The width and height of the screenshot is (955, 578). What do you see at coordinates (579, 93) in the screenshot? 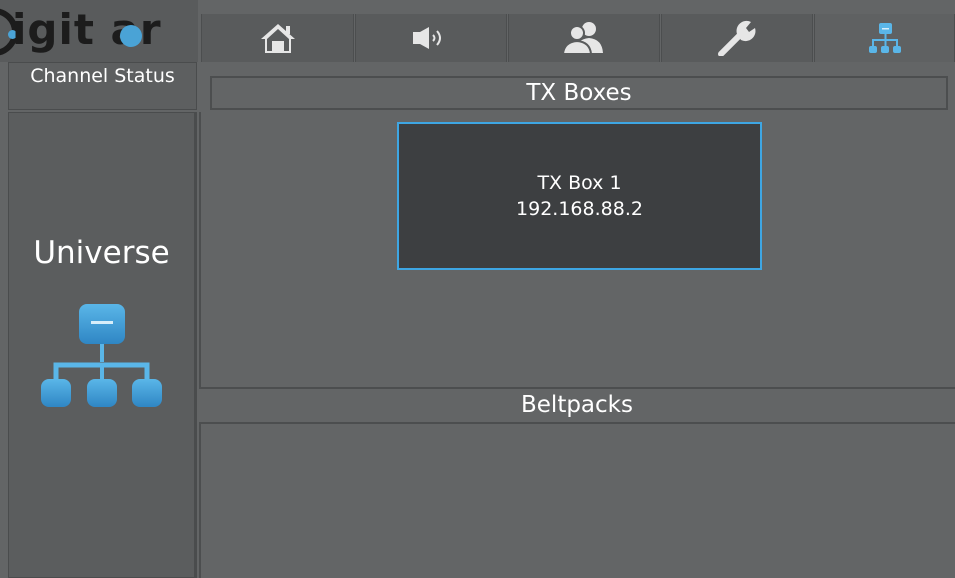
I see `tx-boxes-header: TX Boxes` at bounding box center [579, 93].